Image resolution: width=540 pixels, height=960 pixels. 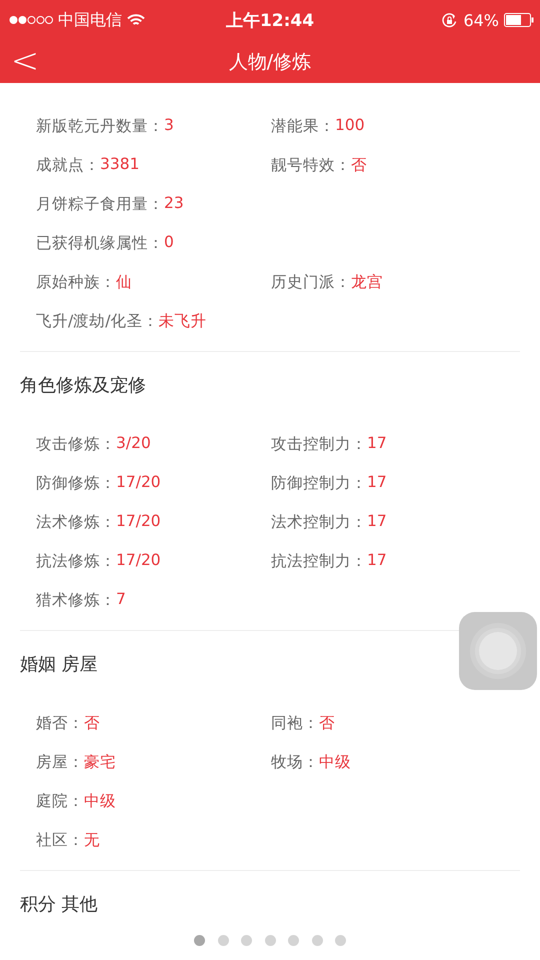 What do you see at coordinates (92, 840) in the screenshot?
I see `field-value: 无` at bounding box center [92, 840].